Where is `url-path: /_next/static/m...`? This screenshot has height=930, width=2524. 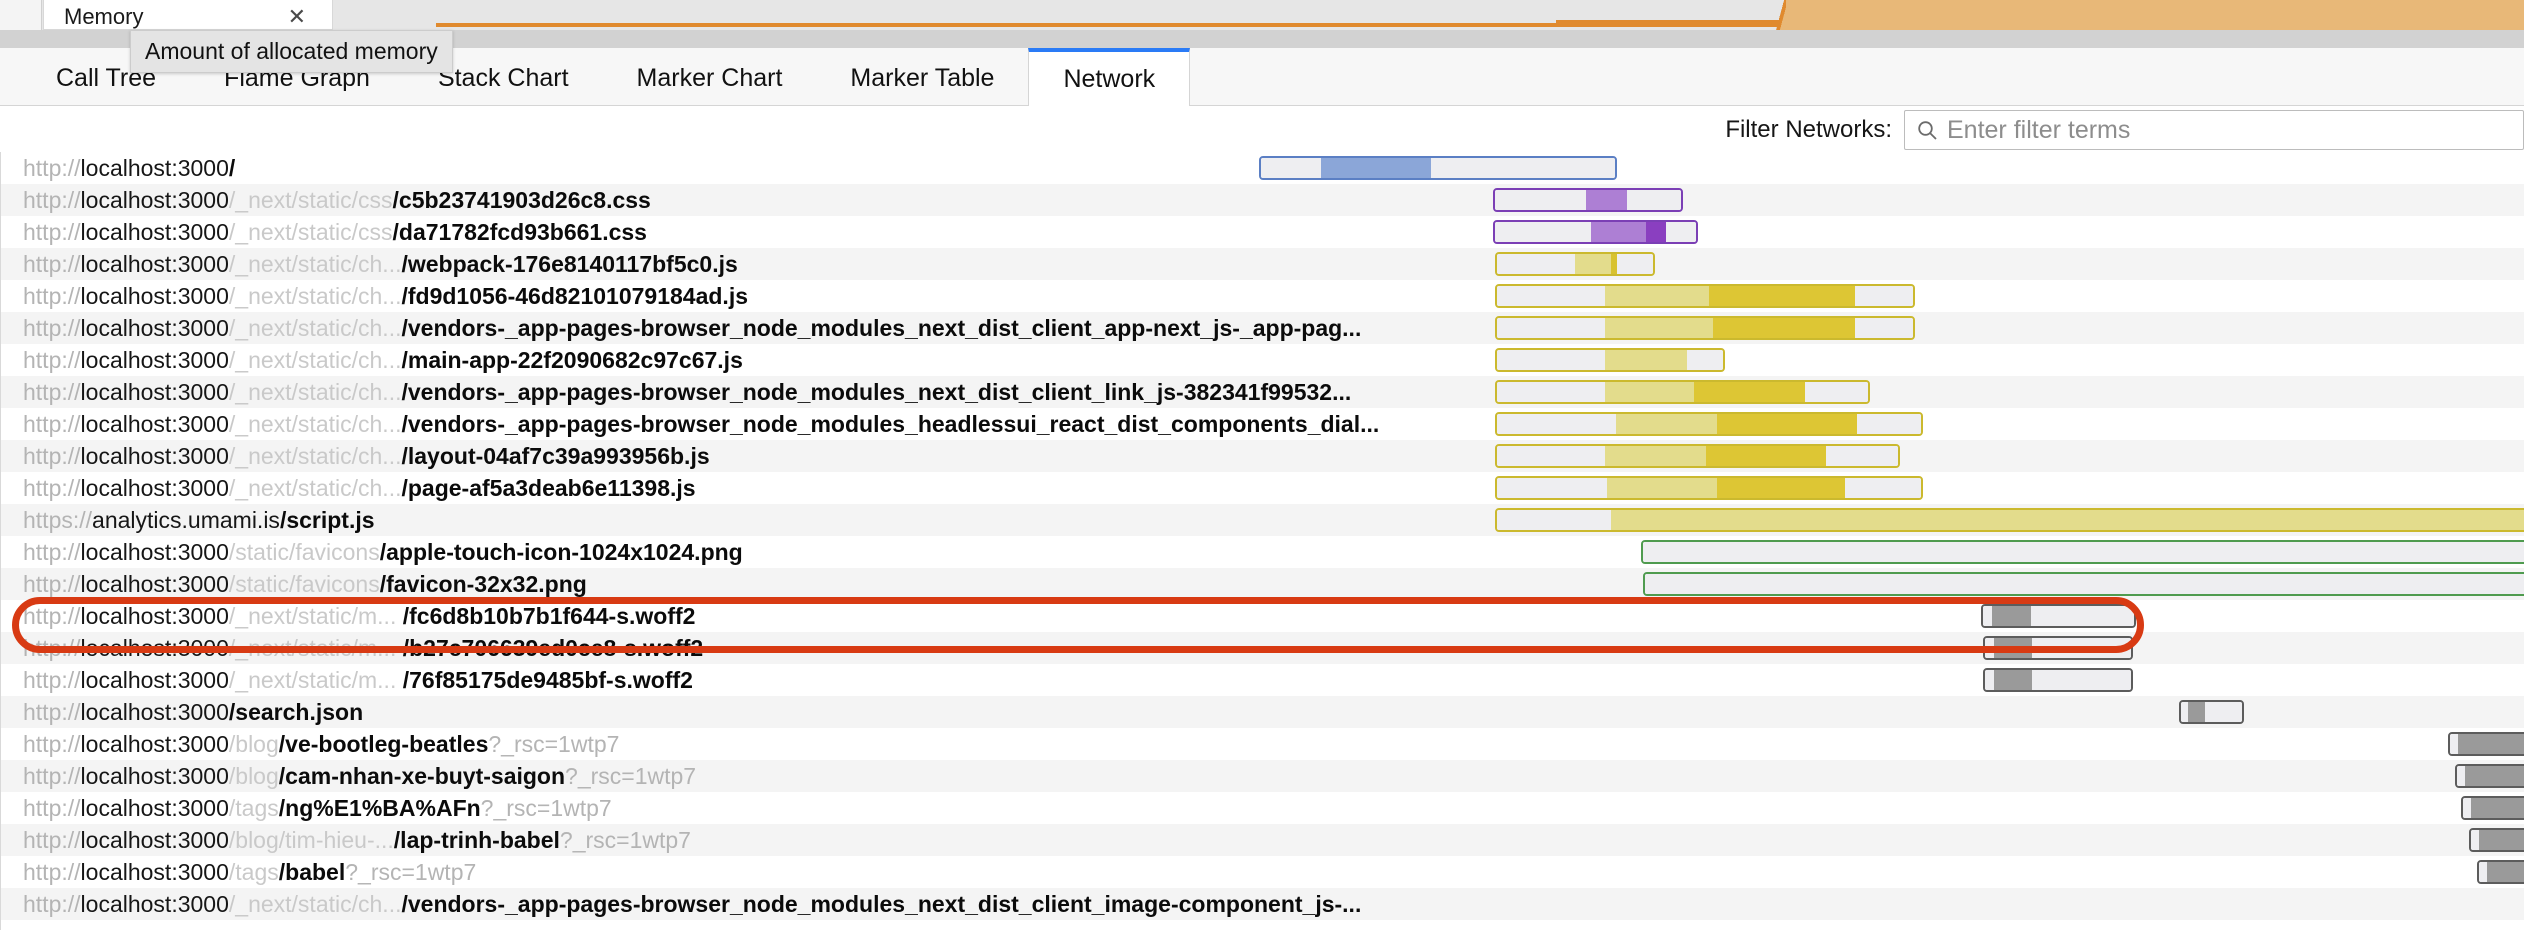 url-path: /_next/static/m... is located at coordinates (312, 648).